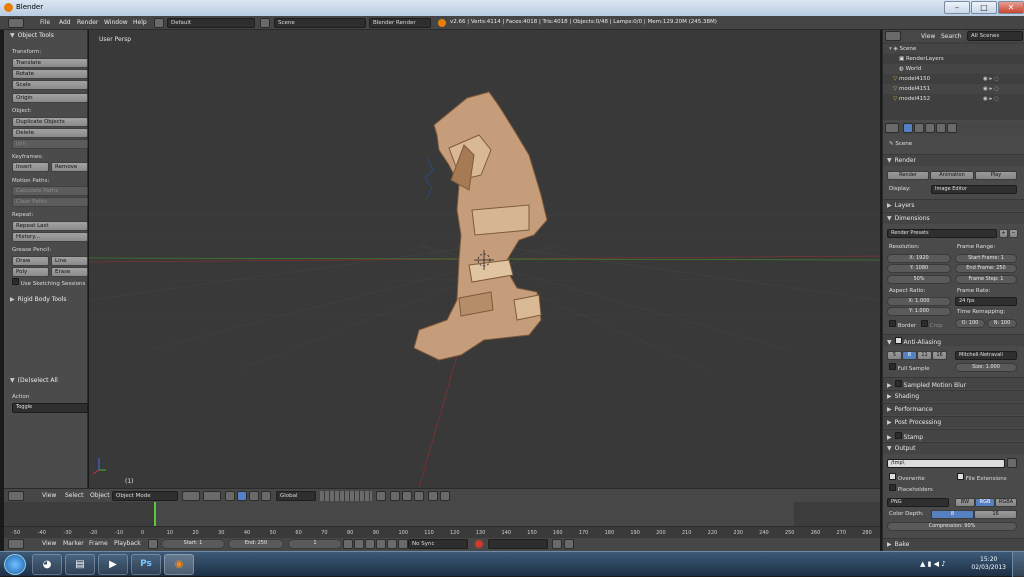 Image resolution: width=1024 pixels, height=577 pixels. What do you see at coordinates (986, 258) in the screenshot?
I see `start-frame-field: Start Frame: 1` at bounding box center [986, 258].